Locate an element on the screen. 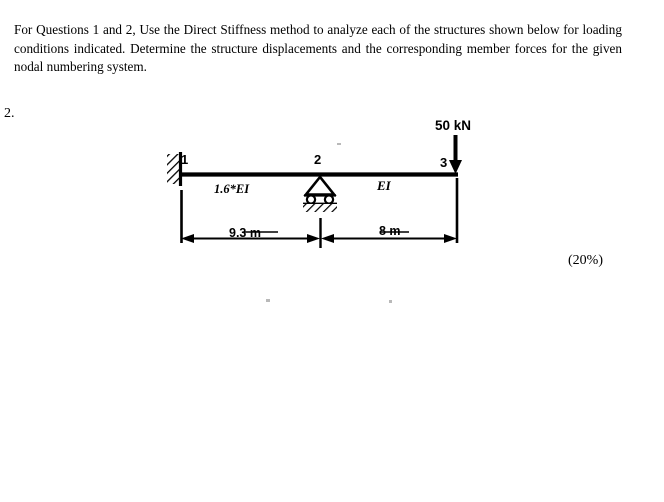 Image resolution: width=664 pixels, height=502 pixels. beam-diagram is located at coordinates (314, 191).